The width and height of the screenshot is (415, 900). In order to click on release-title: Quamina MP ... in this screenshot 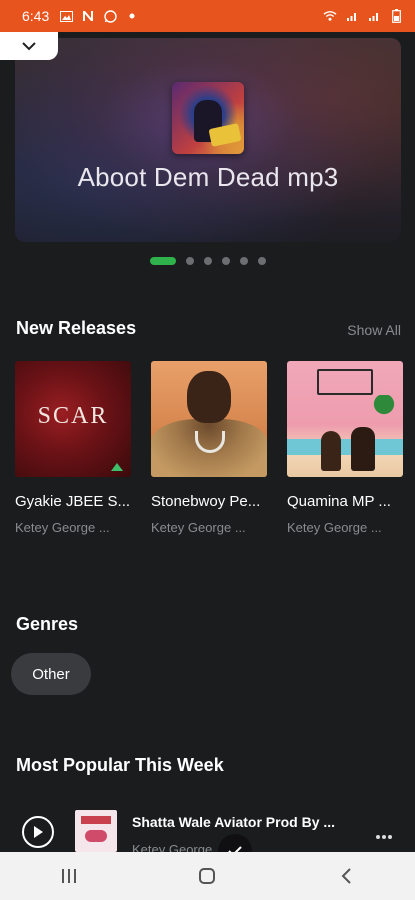, I will do `click(339, 501)`.